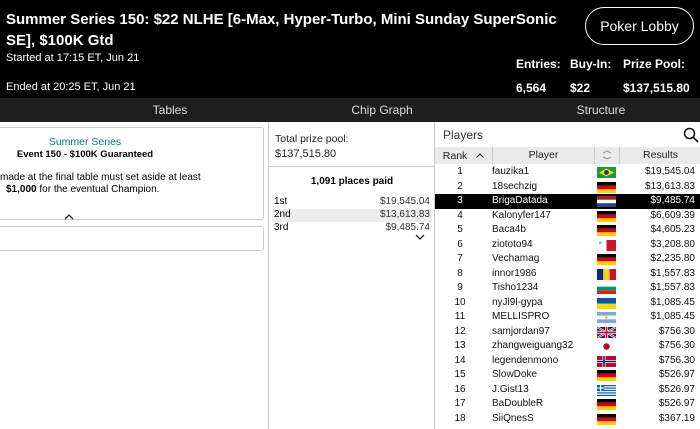  I want to click on player-rank: 15, so click(460, 374).